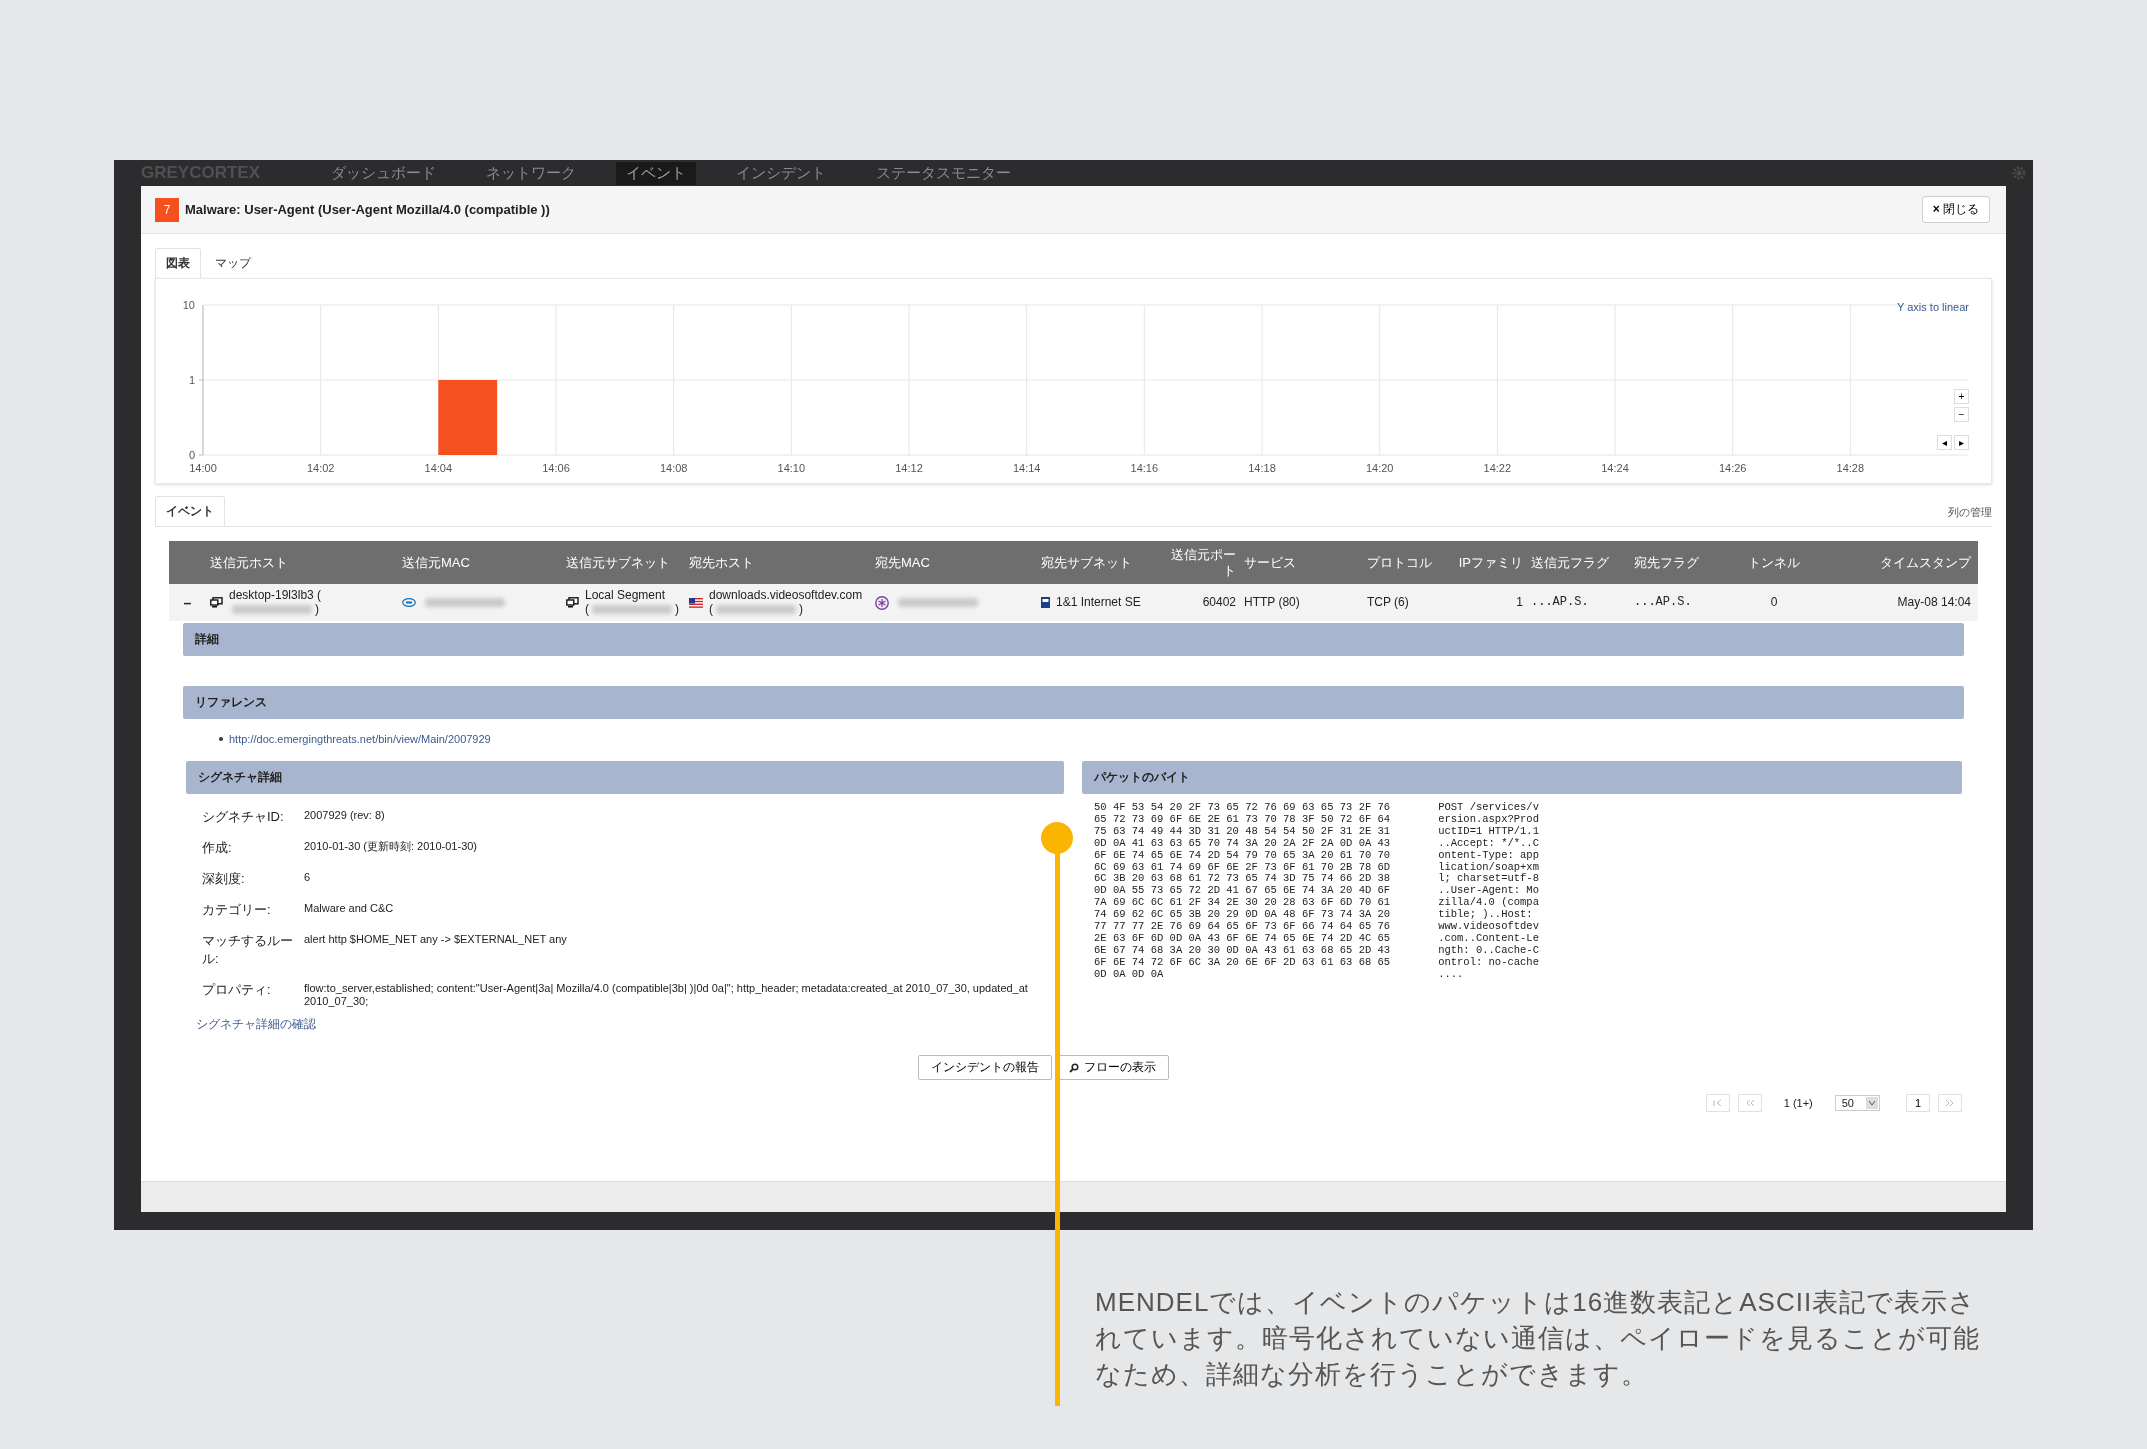 This screenshot has width=2147, height=1449. Describe the element at coordinates (233, 263) in the screenshot. I see `tab: マップ` at that location.